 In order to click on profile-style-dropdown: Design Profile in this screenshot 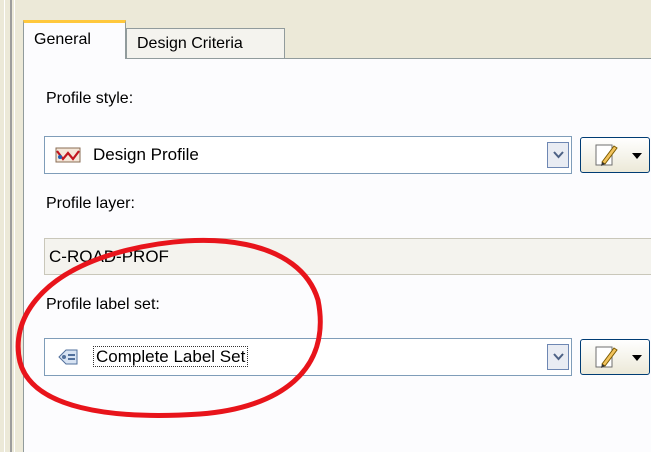, I will do `click(308, 155)`.